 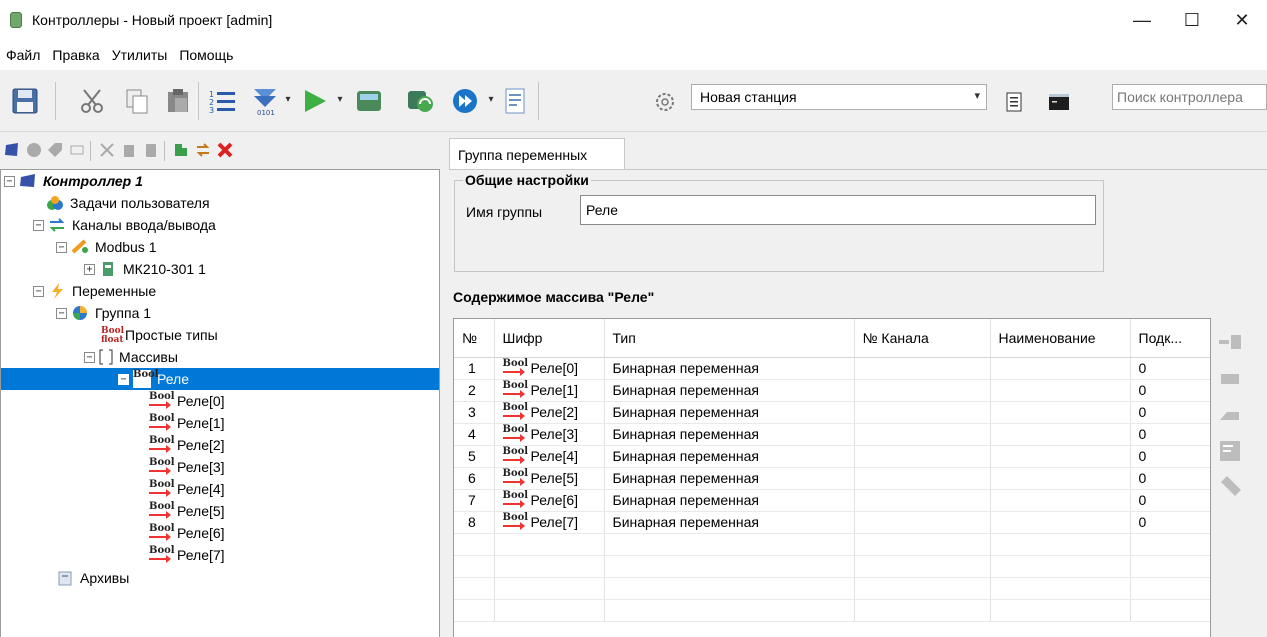 I want to click on link-disabled-icon, so click(x=1230, y=343).